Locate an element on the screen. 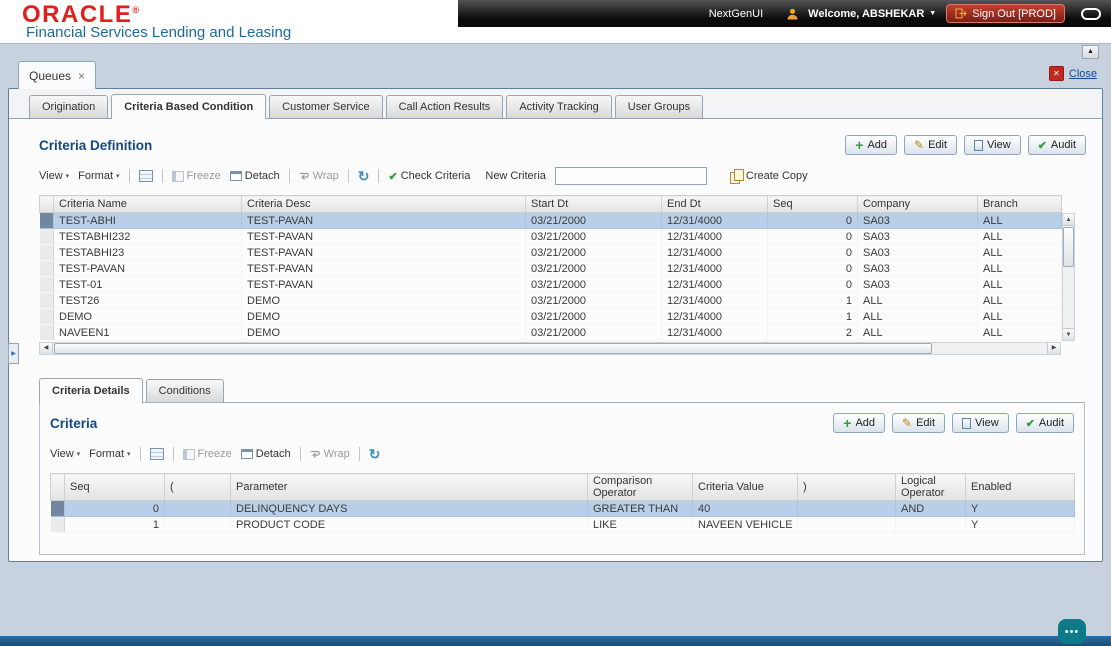  cell-seq: 0 is located at coordinates (812, 220).